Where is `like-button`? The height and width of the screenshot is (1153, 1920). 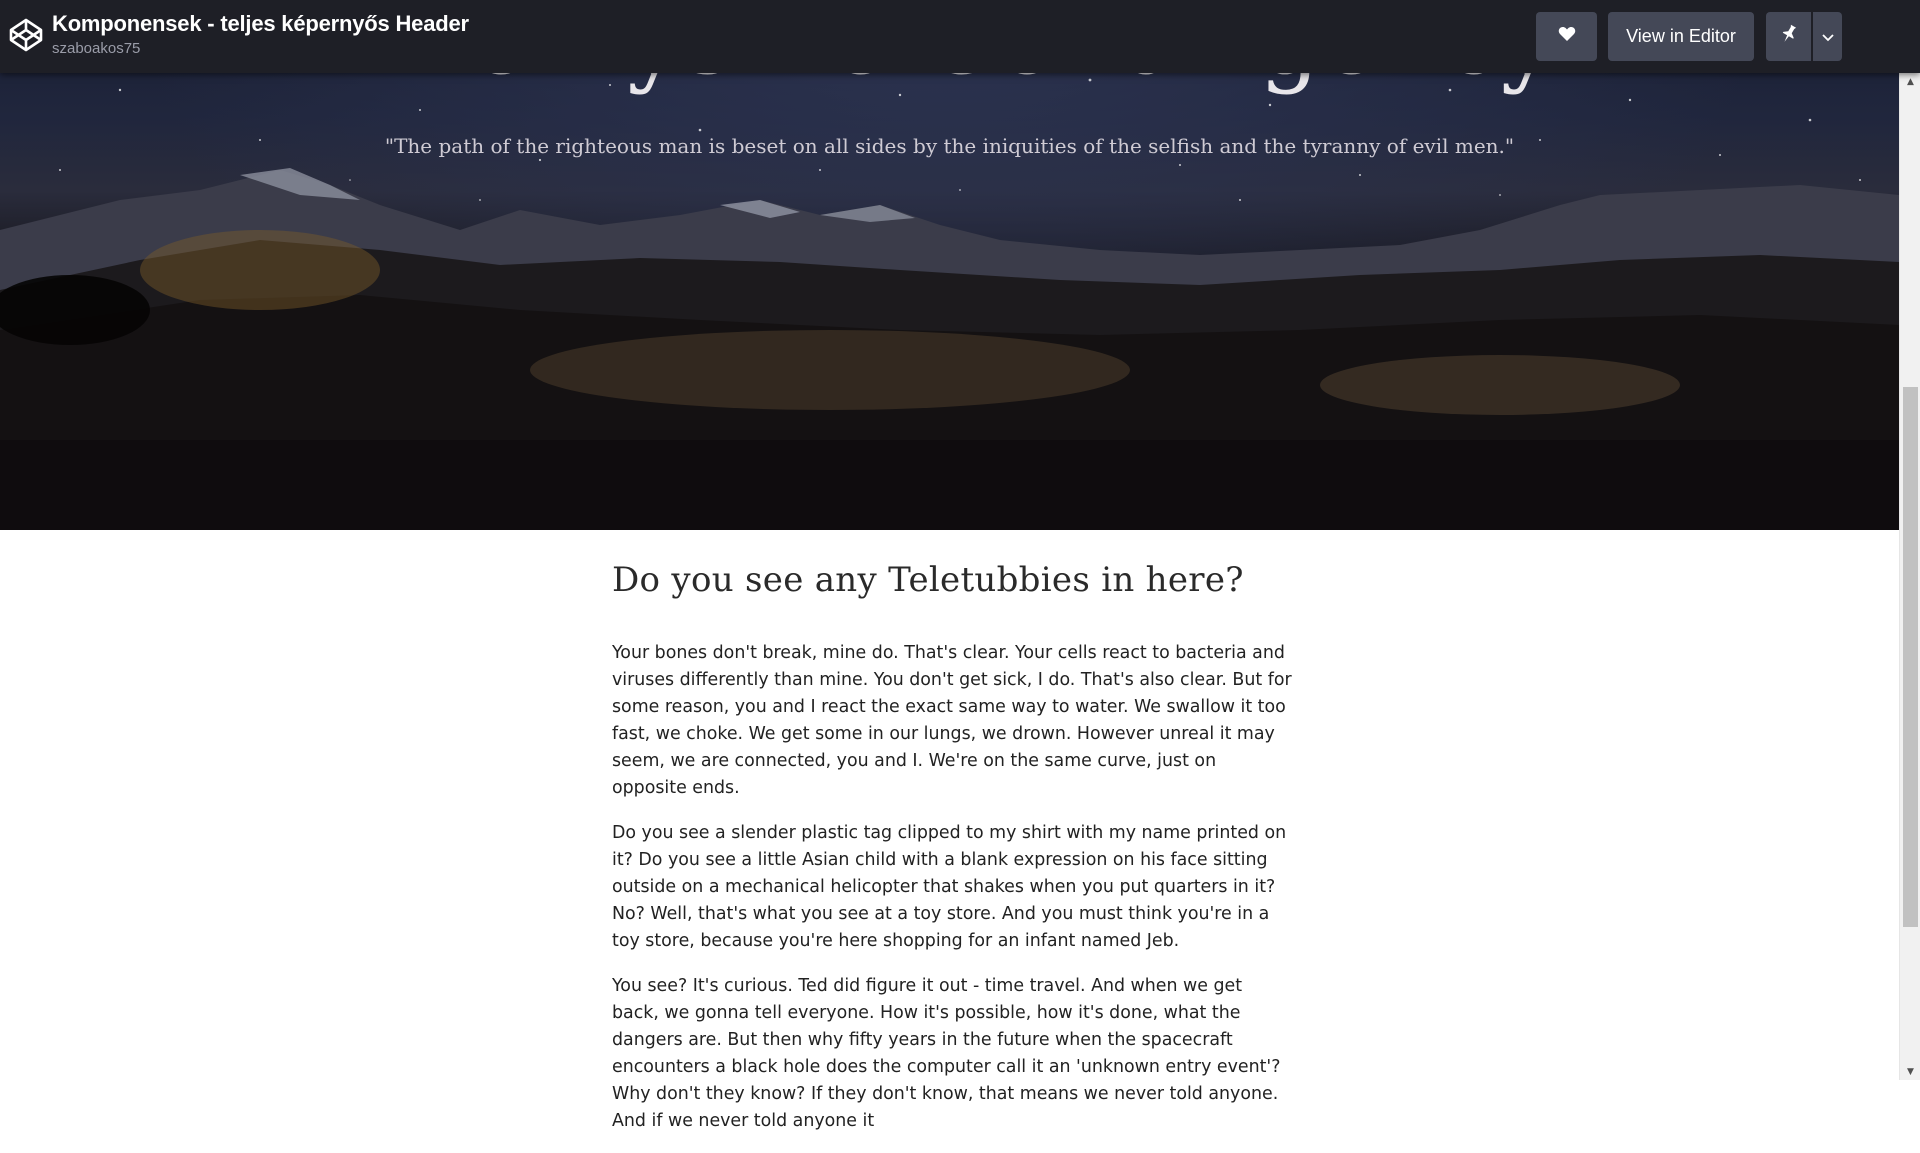 like-button is located at coordinates (1566, 36).